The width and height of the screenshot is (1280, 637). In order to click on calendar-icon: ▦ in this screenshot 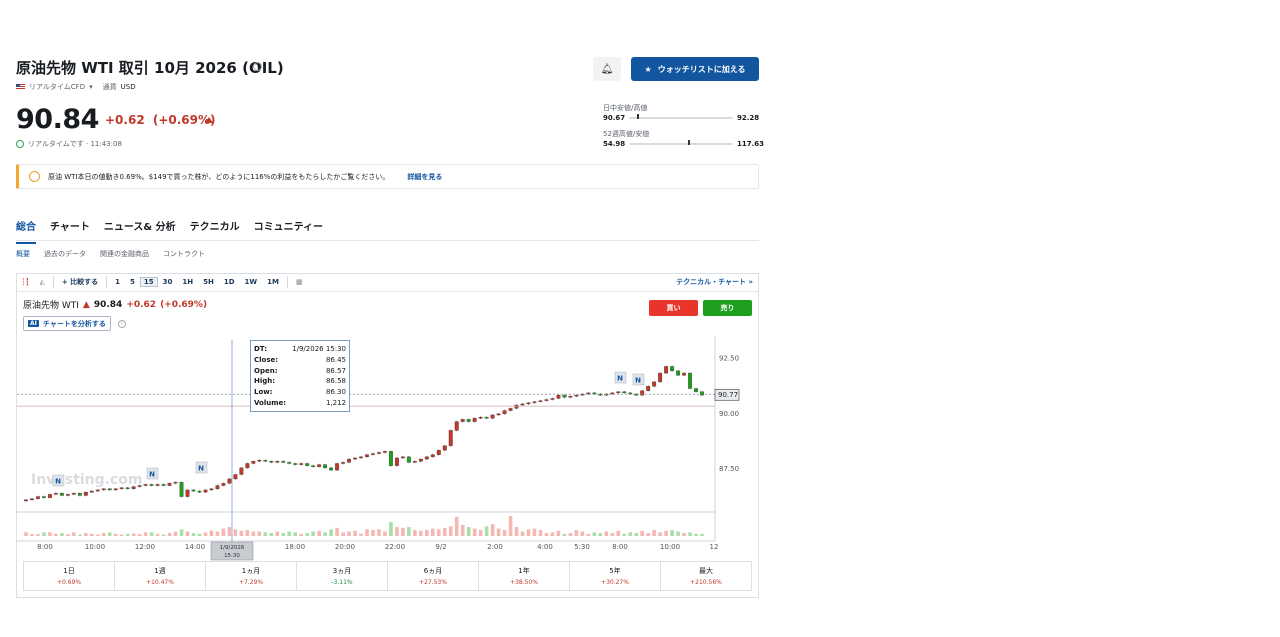, I will do `click(299, 282)`.